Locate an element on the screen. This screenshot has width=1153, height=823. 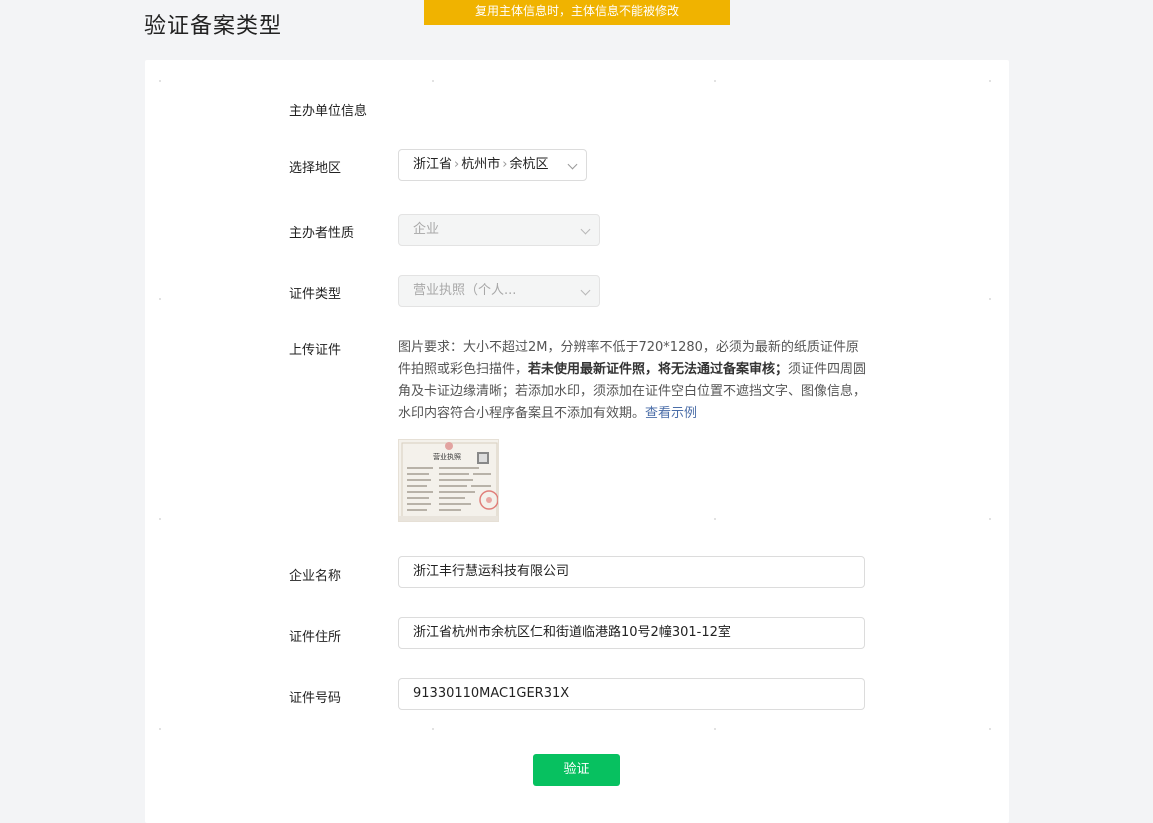
license-thumbnail: 营业执照 is located at coordinates (448, 480).